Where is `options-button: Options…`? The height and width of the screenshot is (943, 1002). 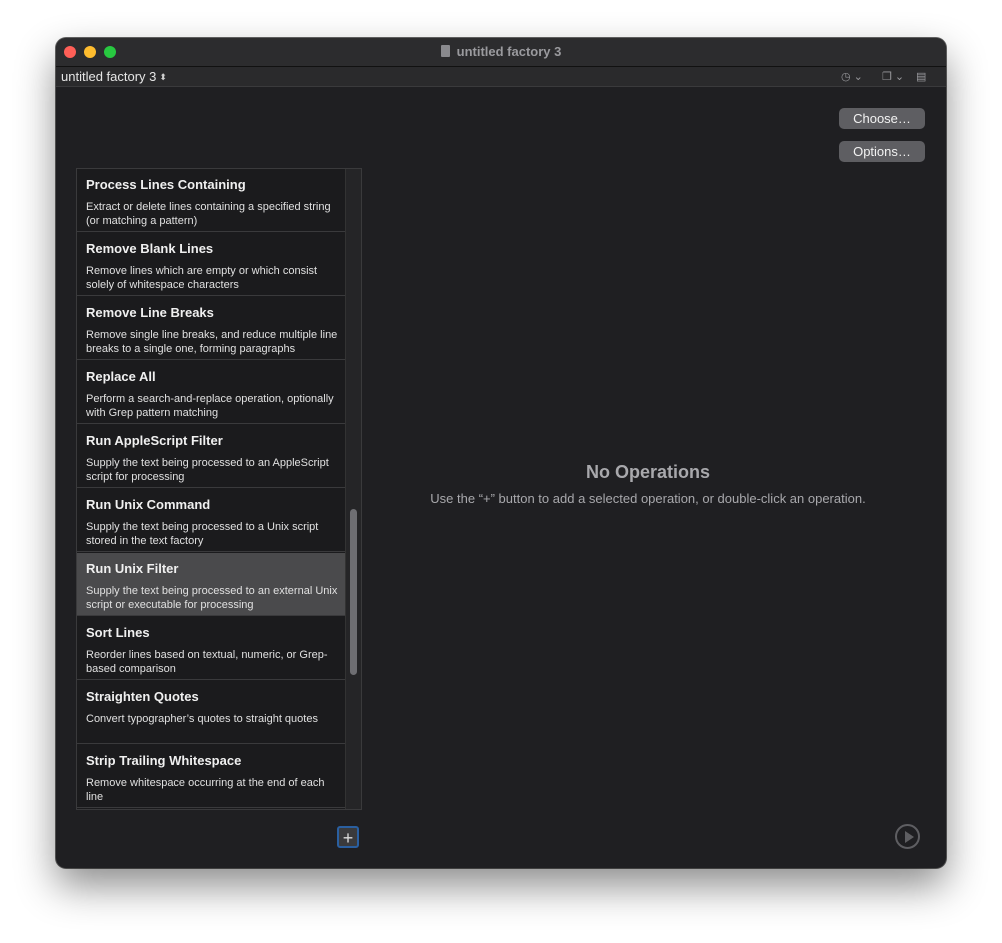
options-button: Options… is located at coordinates (882, 151).